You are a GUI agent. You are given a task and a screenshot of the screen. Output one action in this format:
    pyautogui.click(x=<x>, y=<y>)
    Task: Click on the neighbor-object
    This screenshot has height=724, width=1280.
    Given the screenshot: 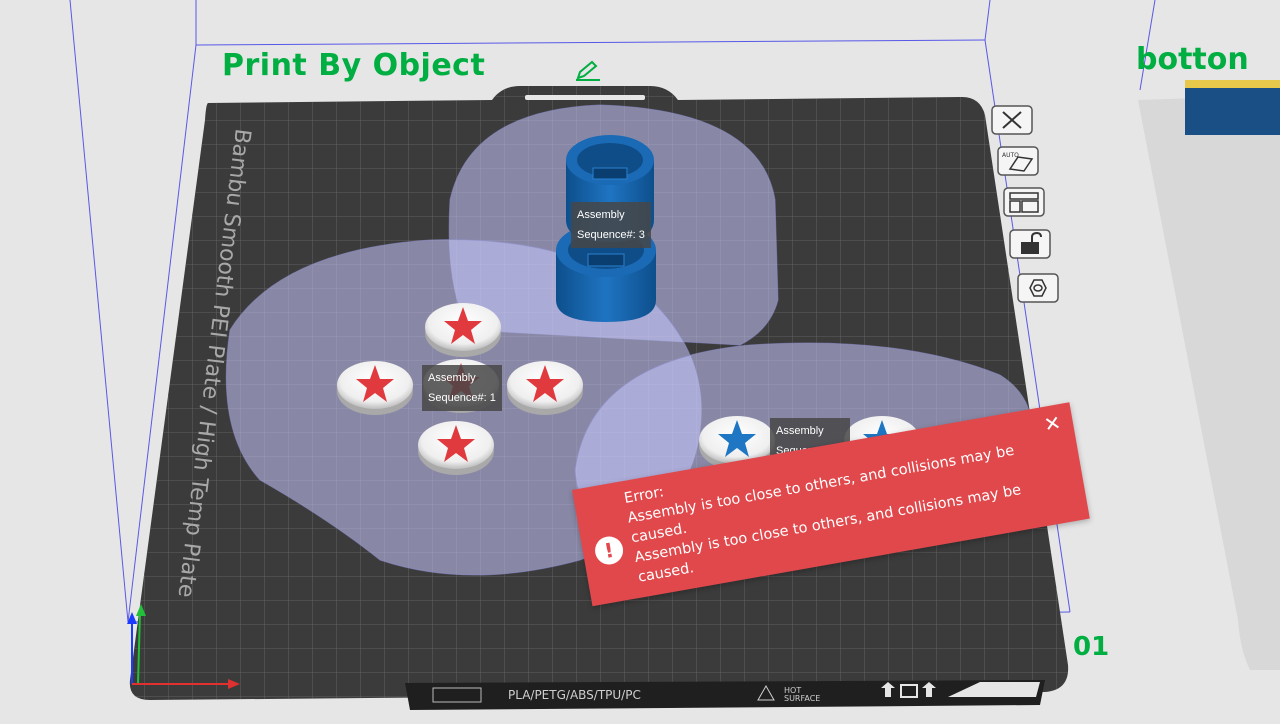 What is the action you would take?
    pyautogui.click(x=1232, y=107)
    